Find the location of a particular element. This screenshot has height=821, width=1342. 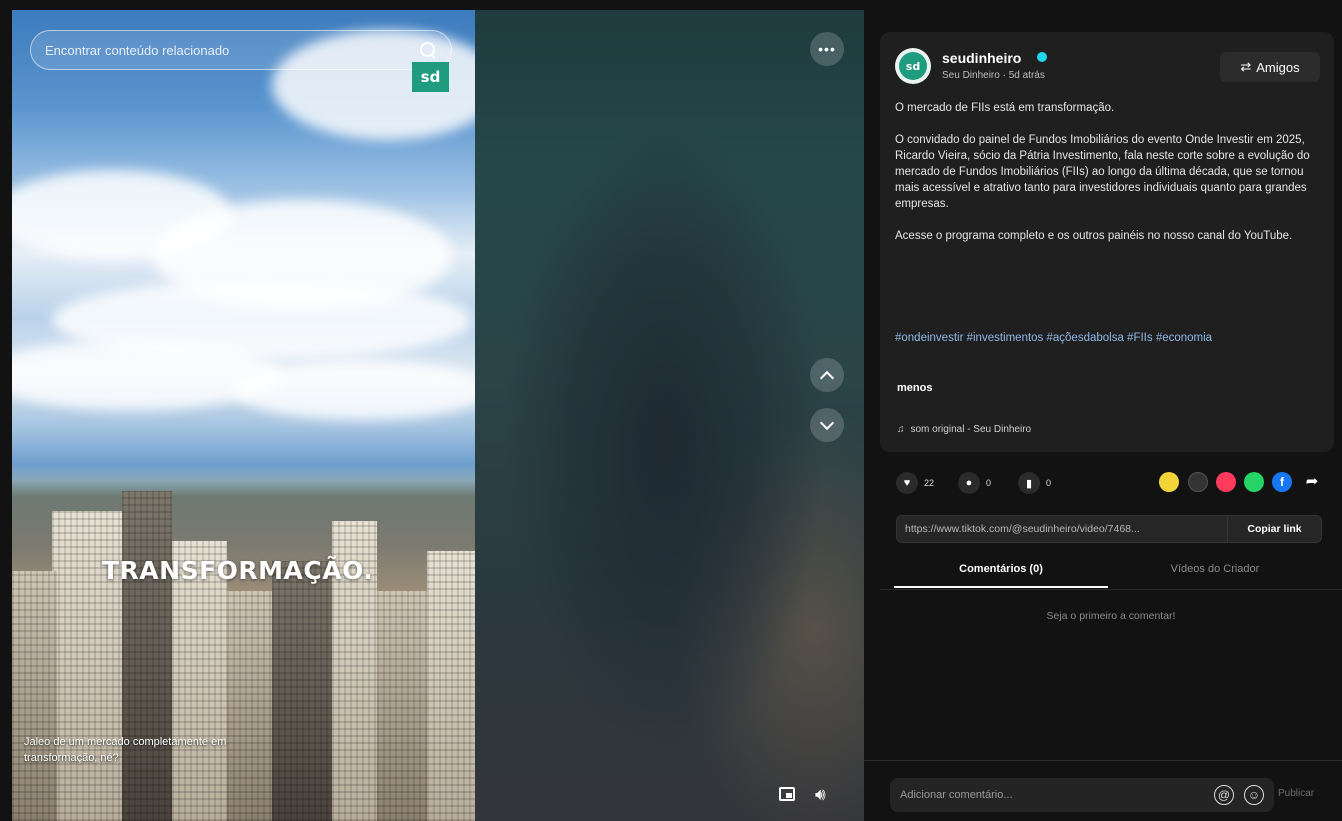

username: seudinheiro is located at coordinates (981, 58).